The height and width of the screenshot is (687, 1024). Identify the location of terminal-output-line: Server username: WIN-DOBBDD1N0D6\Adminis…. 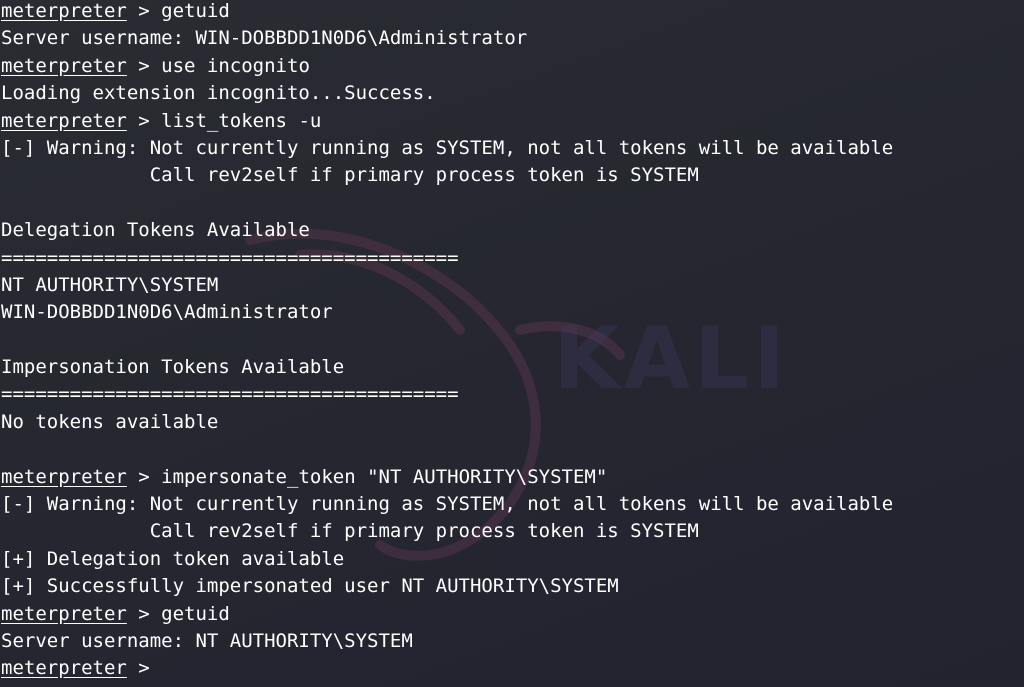
(512, 38).